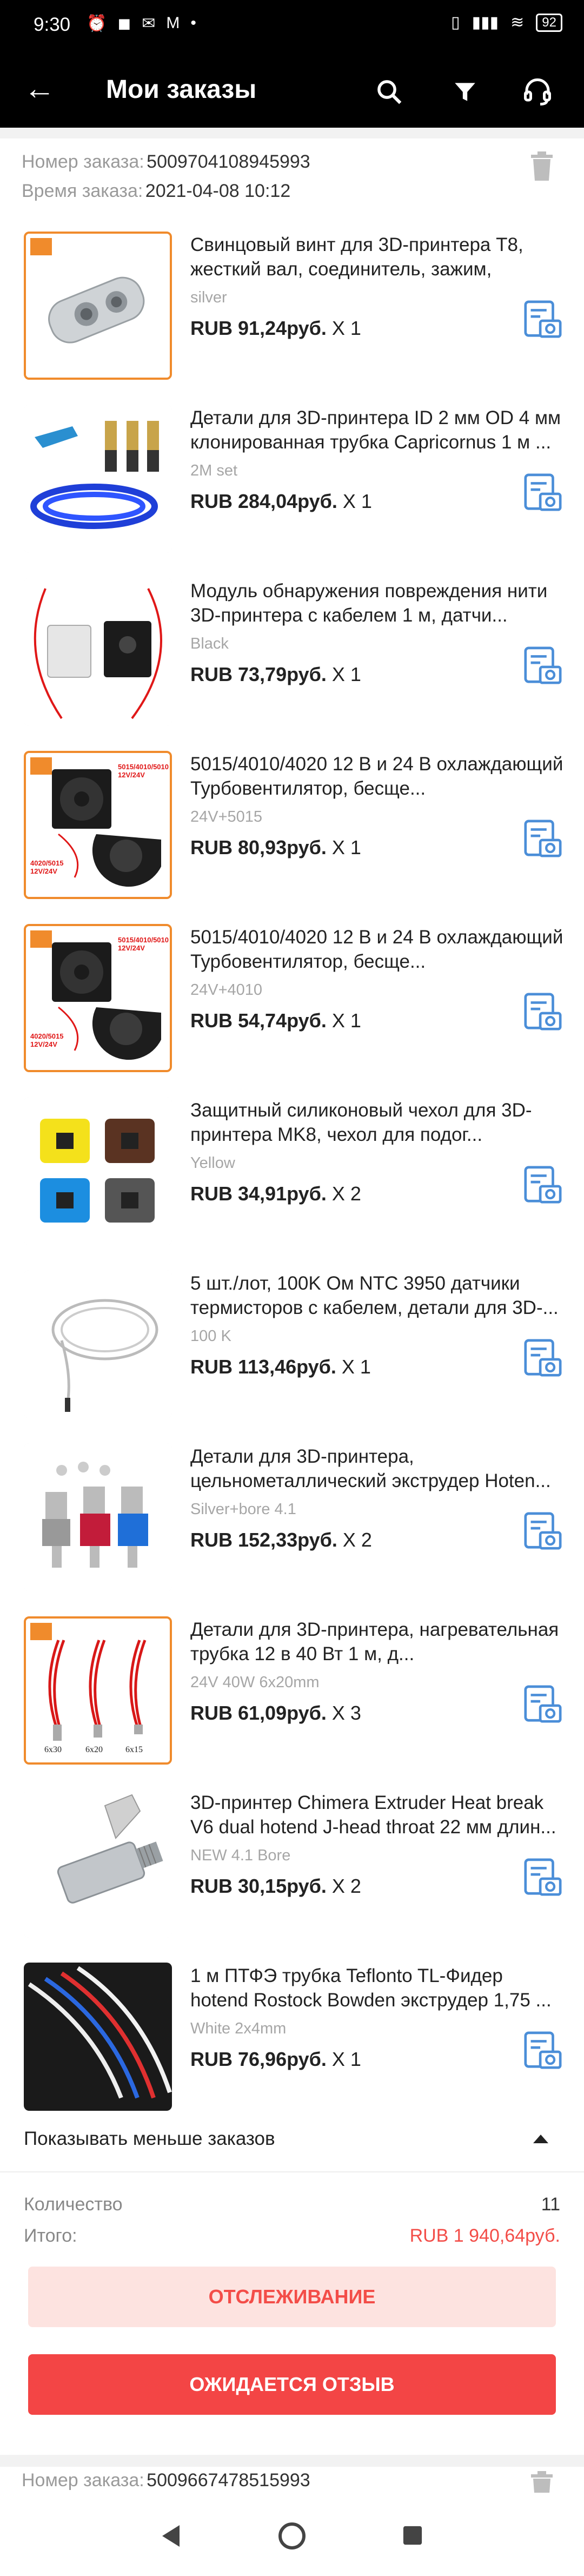 The image size is (584, 2576). I want to click on order-time-label: Время заказа:, so click(82, 191).